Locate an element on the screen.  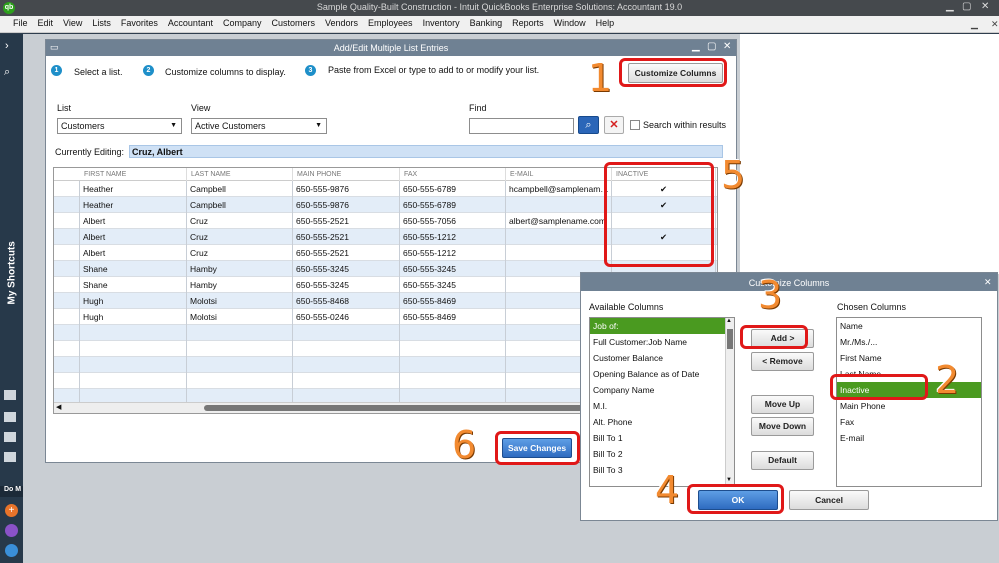
menu-item-banking: Banking is located at coordinates (486, 22).